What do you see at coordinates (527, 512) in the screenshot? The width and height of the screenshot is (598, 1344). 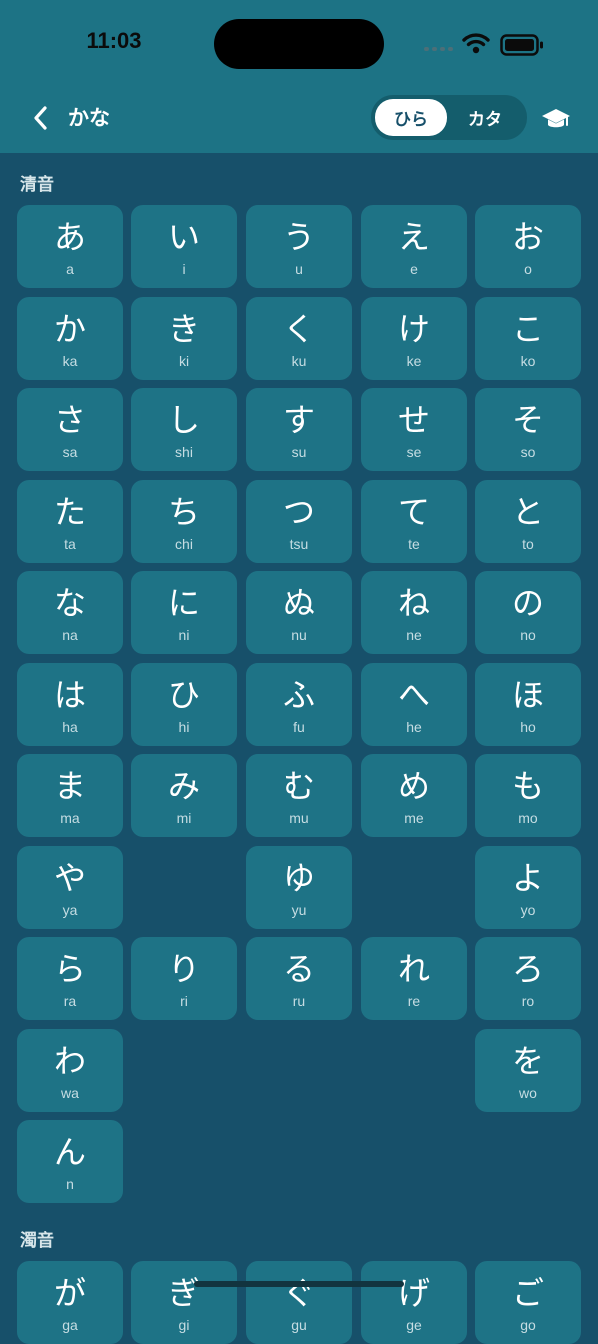 I see `kana-character: と` at bounding box center [527, 512].